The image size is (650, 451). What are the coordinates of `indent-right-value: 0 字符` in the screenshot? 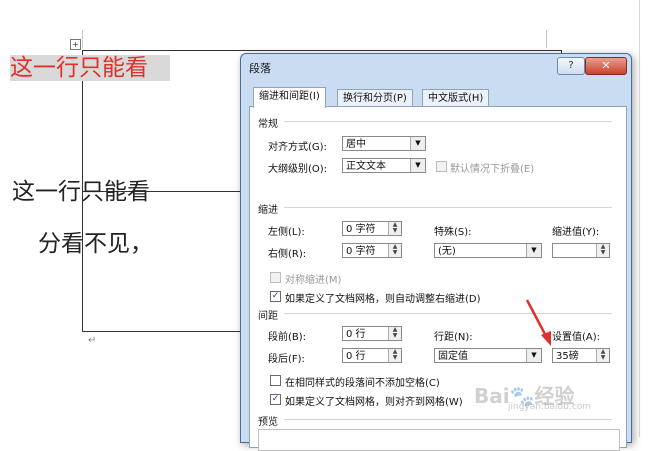 It's located at (361, 251).